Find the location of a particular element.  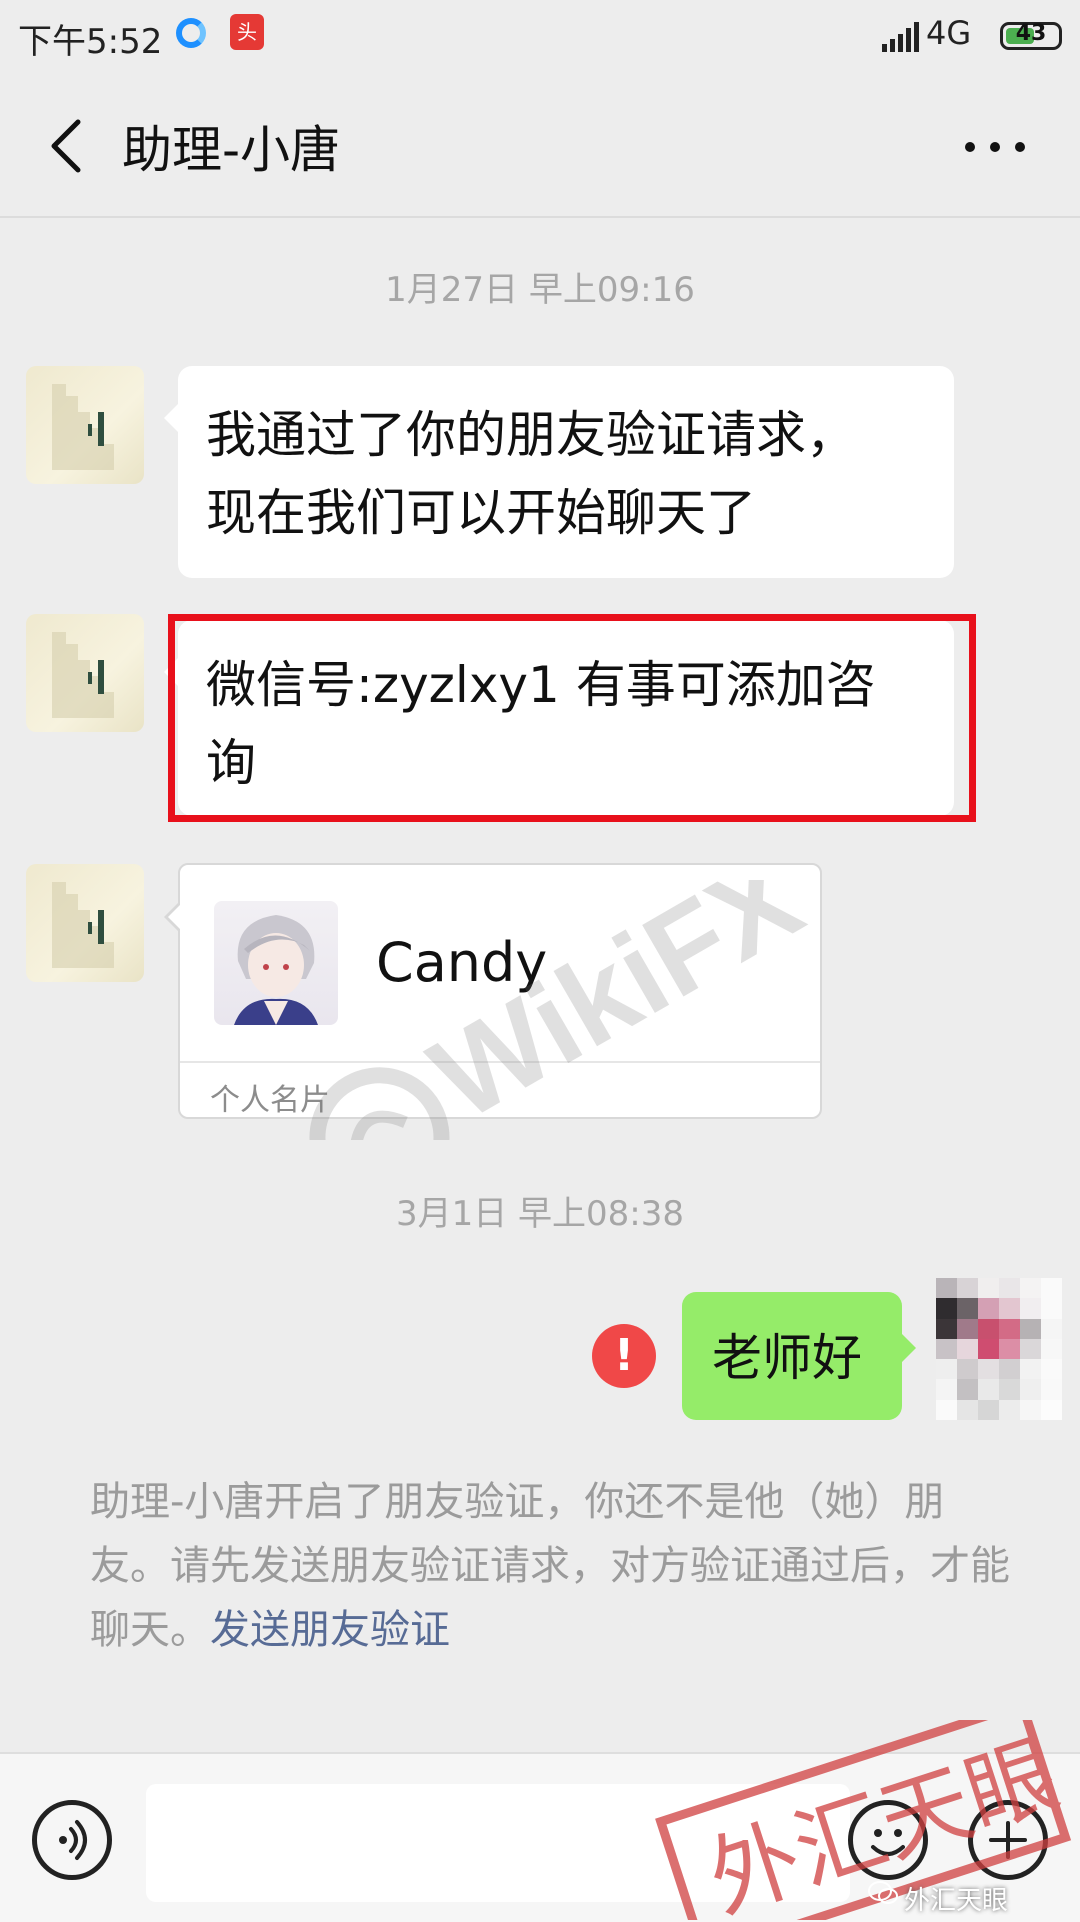

send-failed-icon: ! is located at coordinates (624, 1356).